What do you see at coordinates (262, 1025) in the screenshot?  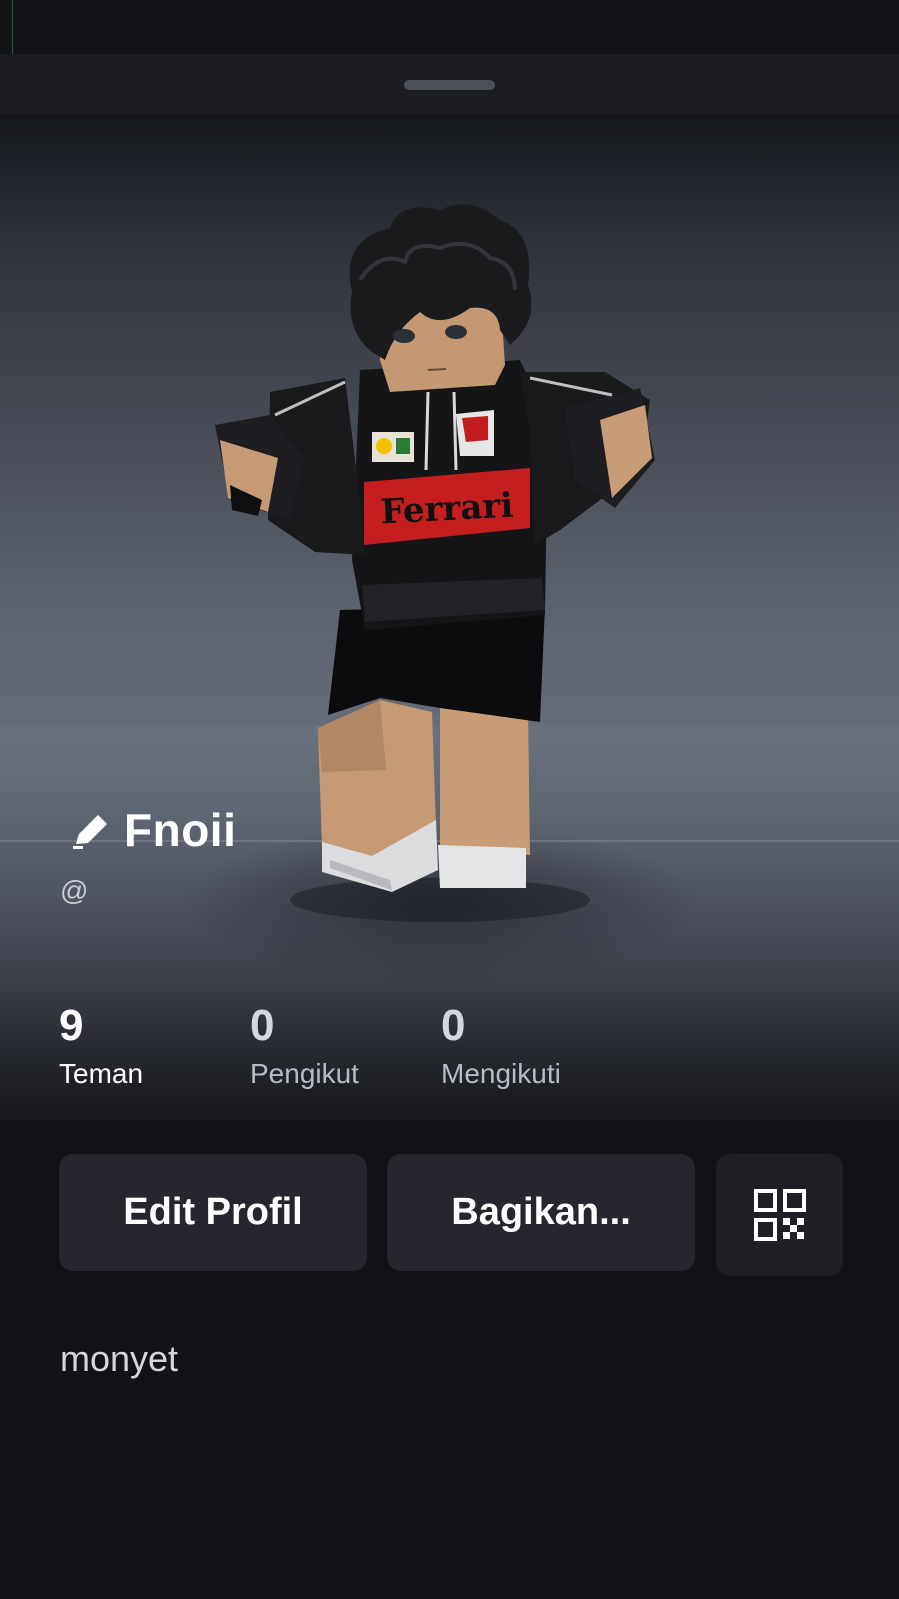 I see `stat-followers-value: 0` at bounding box center [262, 1025].